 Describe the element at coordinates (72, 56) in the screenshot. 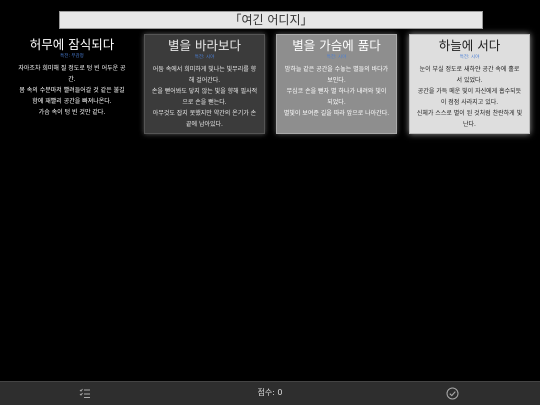

I see `card-subtitle: 특전: 무감정` at that location.